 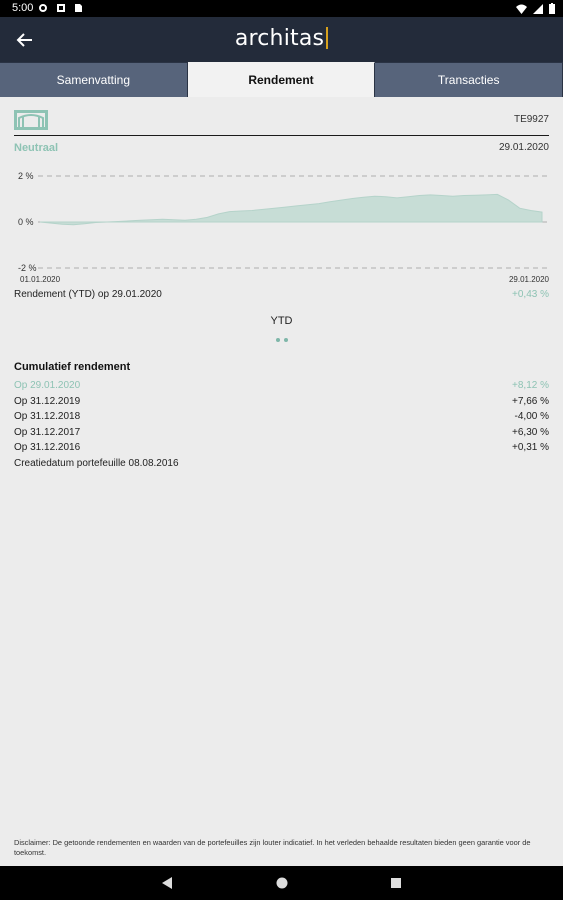 What do you see at coordinates (23, 8) in the screenshot?
I see `status-time: 5:00` at bounding box center [23, 8].